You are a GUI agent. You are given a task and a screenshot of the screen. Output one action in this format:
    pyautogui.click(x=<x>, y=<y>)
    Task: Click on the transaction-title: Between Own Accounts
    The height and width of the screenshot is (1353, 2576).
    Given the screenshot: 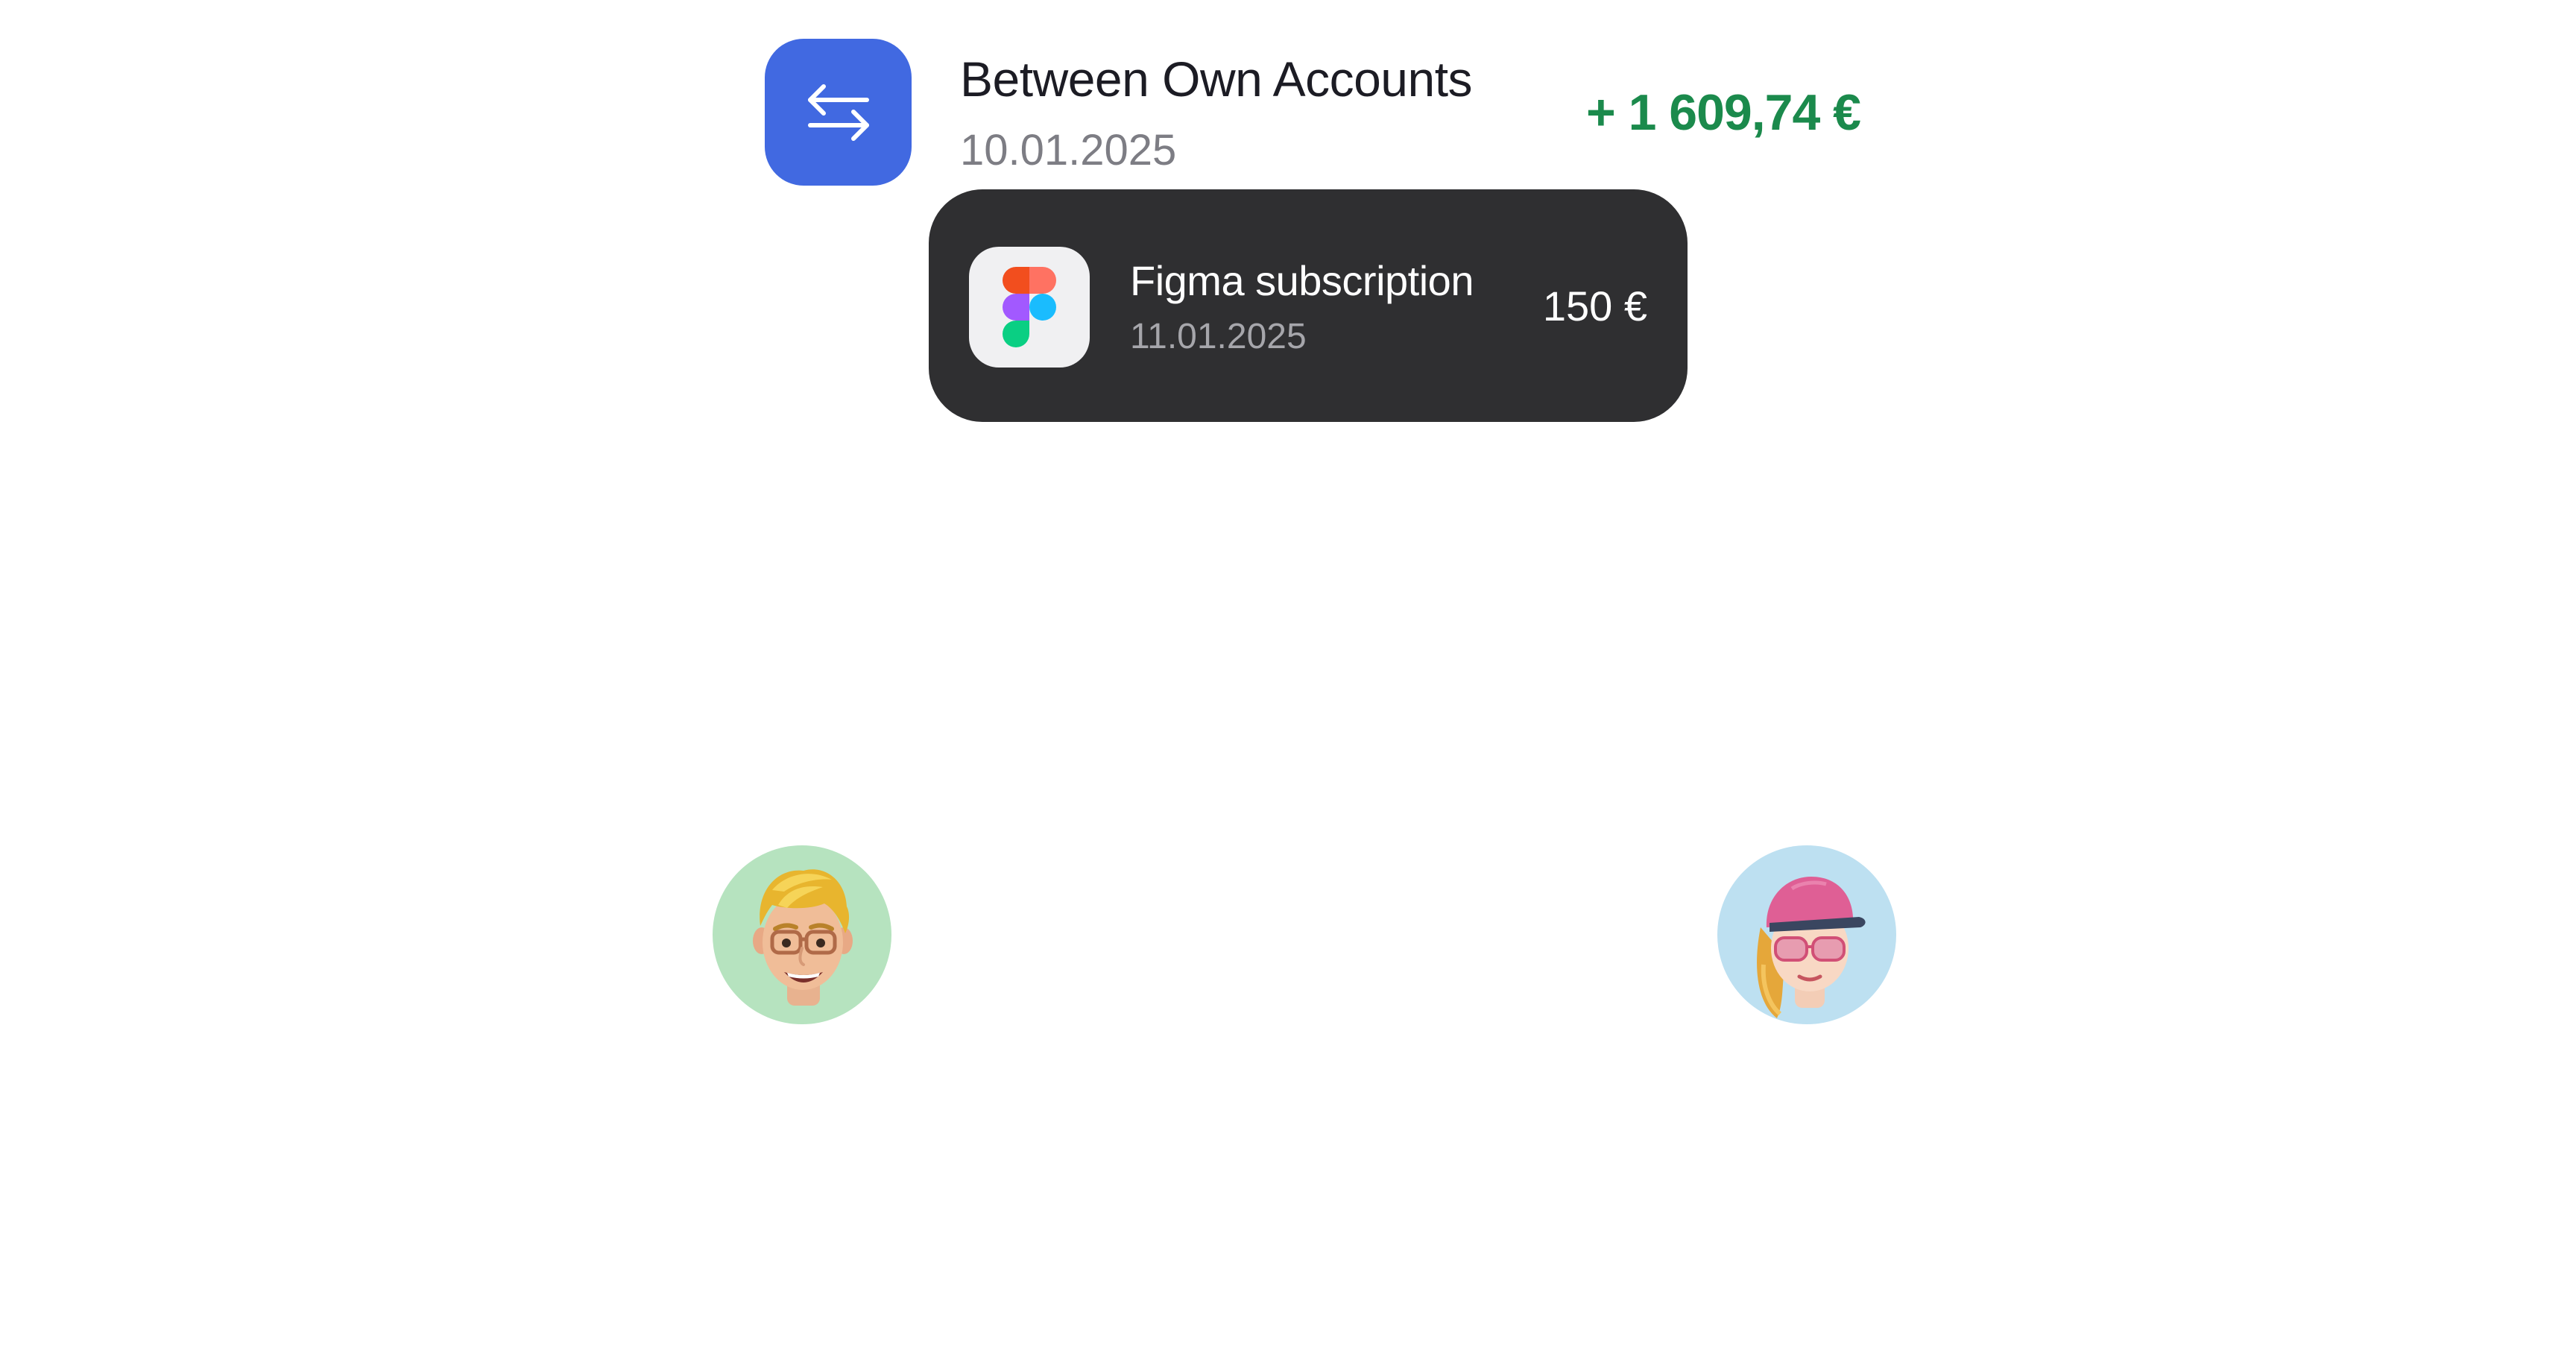 What is the action you would take?
    pyautogui.click(x=1216, y=79)
    